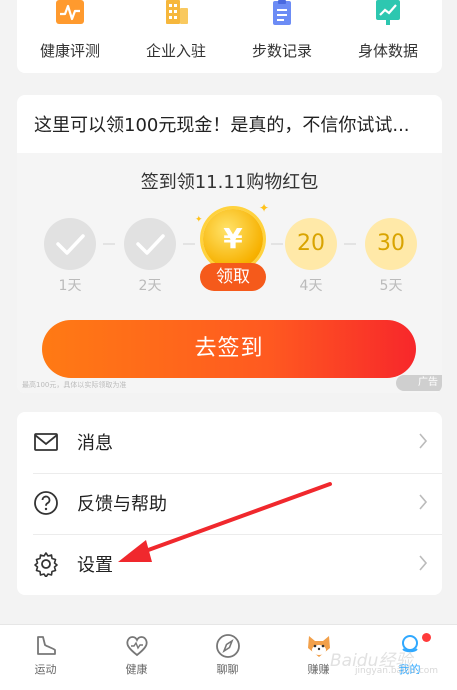 This screenshot has width=457, height=690. I want to click on heart-icon, so click(137, 646).